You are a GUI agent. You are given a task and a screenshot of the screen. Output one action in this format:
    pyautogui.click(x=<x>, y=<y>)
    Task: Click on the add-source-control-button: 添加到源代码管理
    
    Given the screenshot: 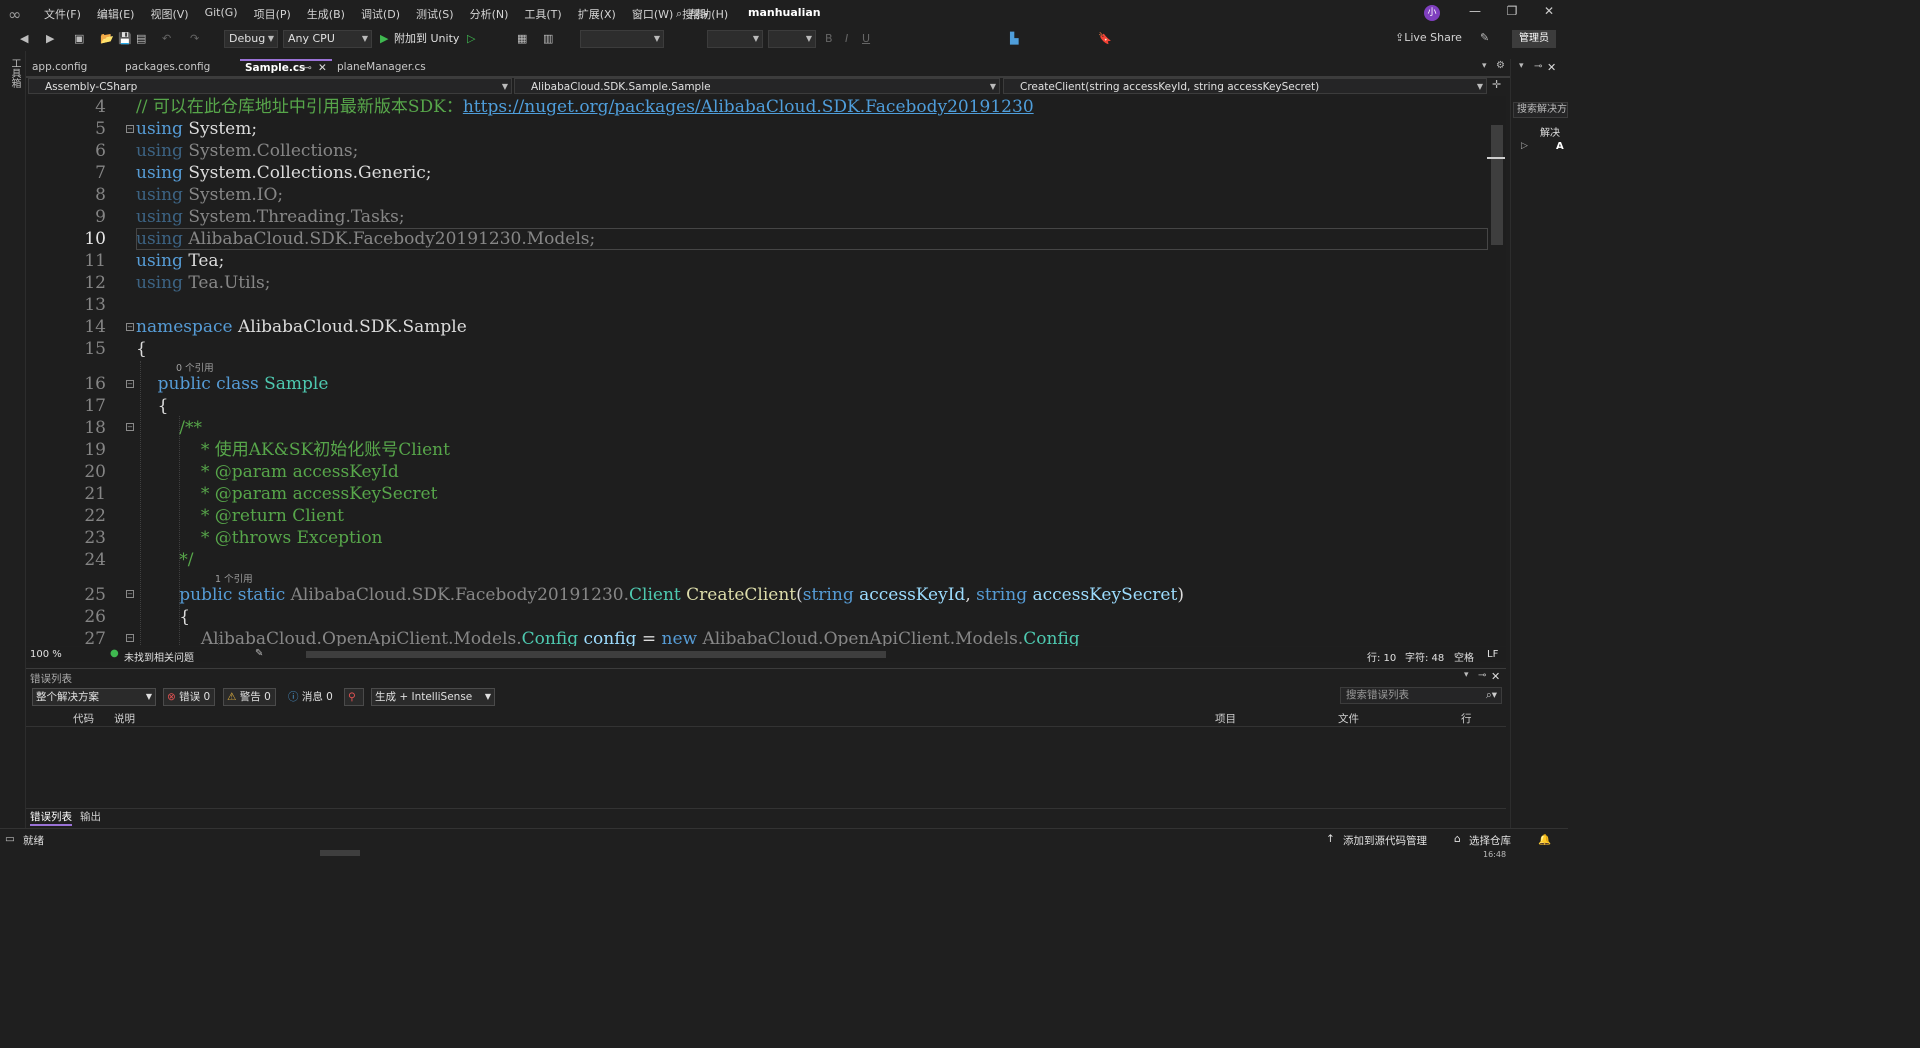 What is the action you would take?
    pyautogui.click(x=1385, y=840)
    